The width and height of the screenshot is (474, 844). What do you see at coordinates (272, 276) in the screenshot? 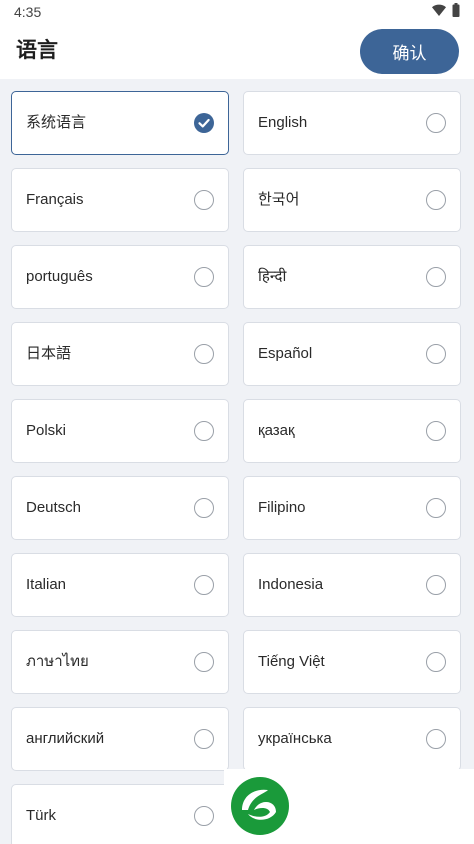
I see `language-option-label: हिन्दी` at bounding box center [272, 276].